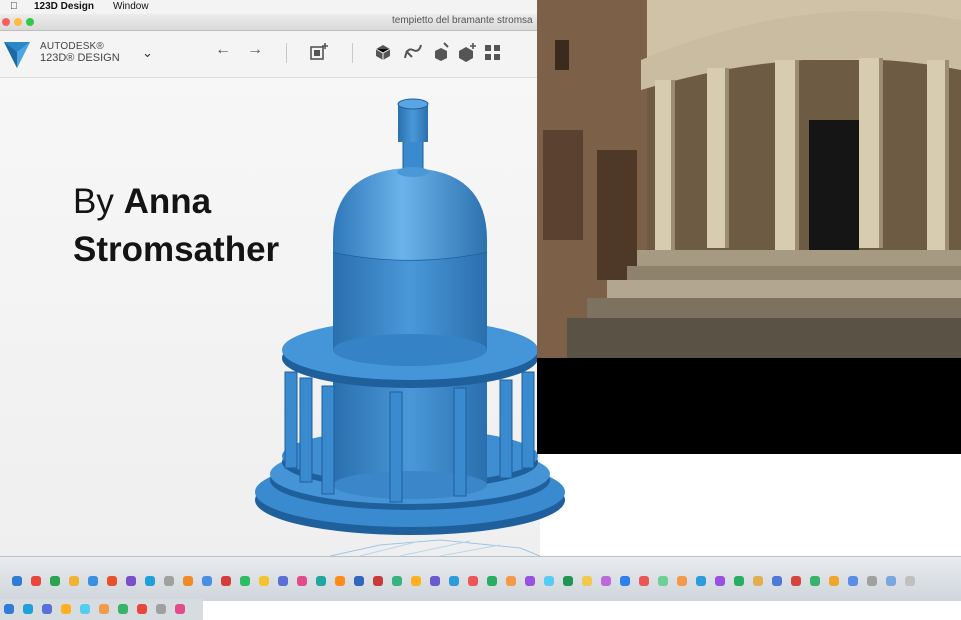 The width and height of the screenshot is (961, 620). I want to click on author-caption: By Anna Stromsather, so click(176, 226).